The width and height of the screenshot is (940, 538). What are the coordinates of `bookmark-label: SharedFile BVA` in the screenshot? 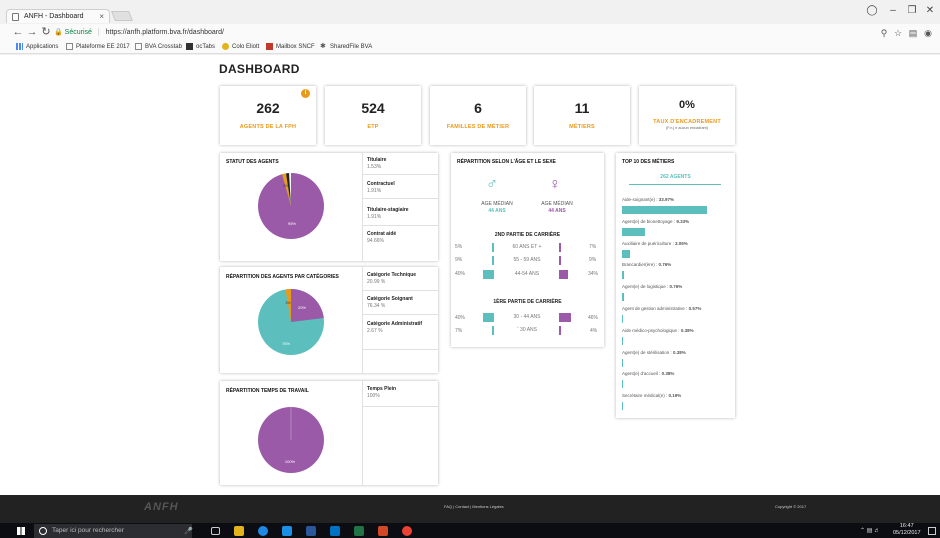 It's located at (351, 47).